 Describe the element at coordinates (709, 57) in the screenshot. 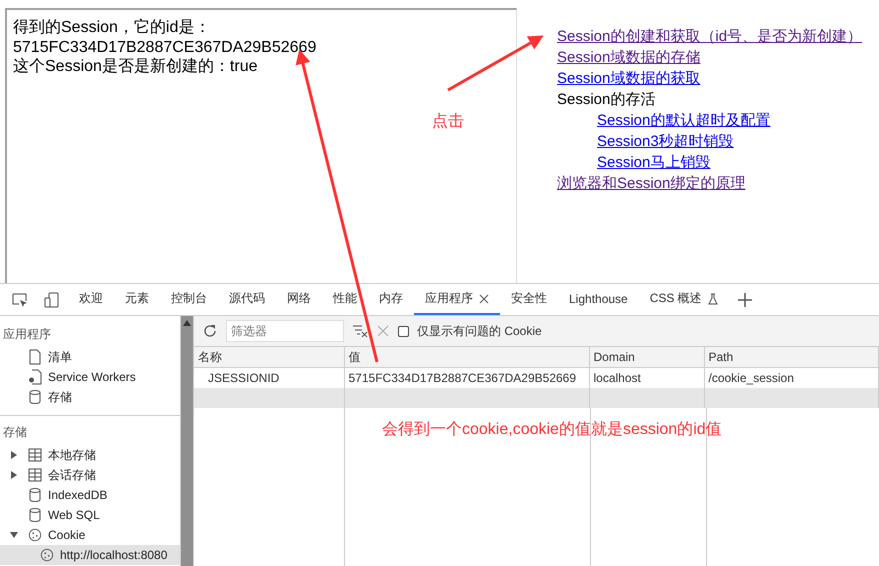

I see `page-link: Session域数据的存储` at that location.